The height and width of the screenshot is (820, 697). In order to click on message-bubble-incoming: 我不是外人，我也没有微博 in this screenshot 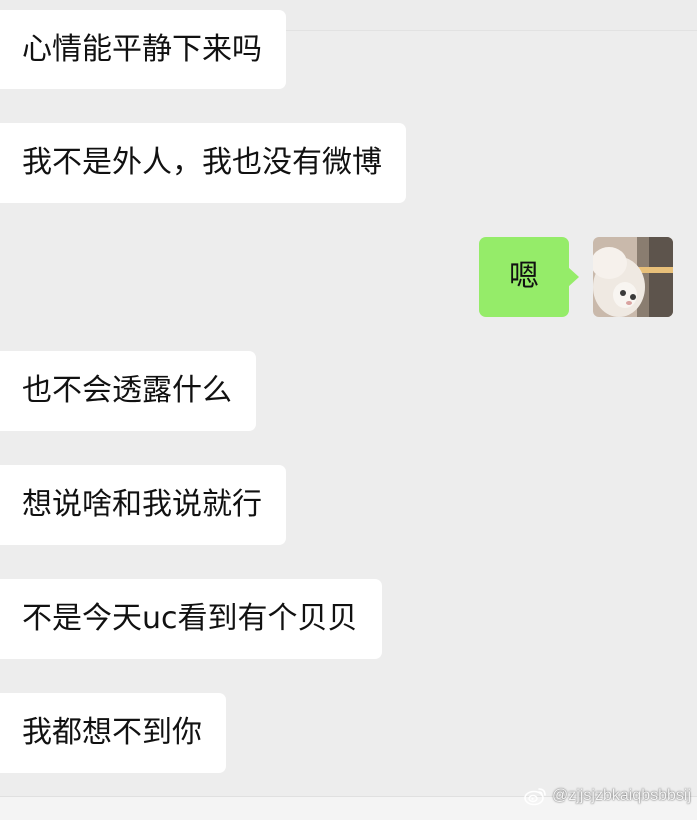, I will do `click(203, 163)`.